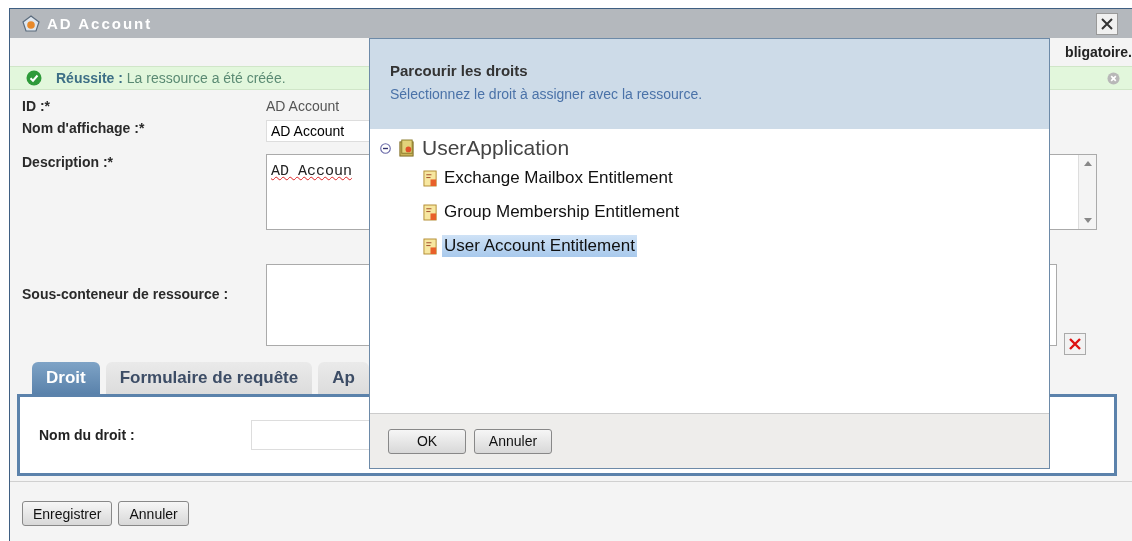 The image size is (1132, 541). What do you see at coordinates (171, 78) in the screenshot?
I see `success-message: Réussite : La ressource a été créée.` at bounding box center [171, 78].